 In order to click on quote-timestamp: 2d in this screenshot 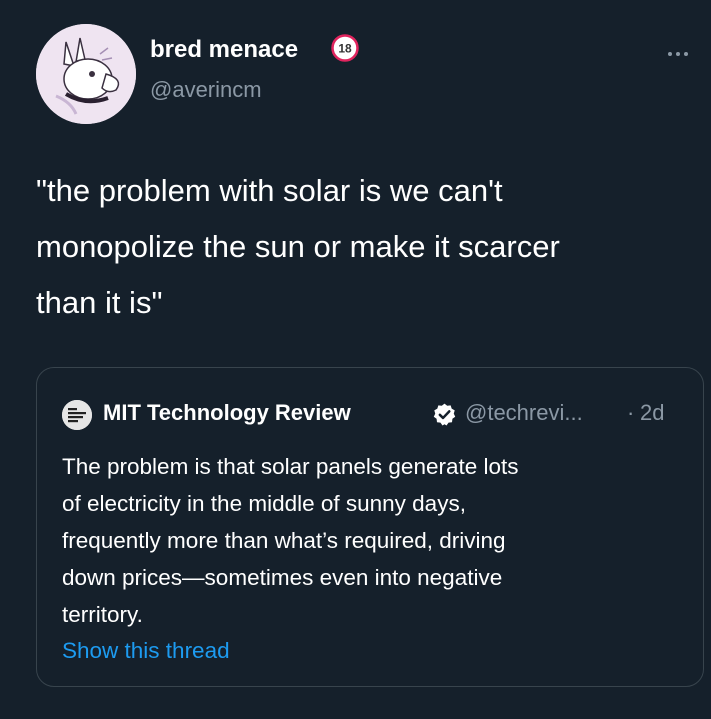, I will do `click(652, 413)`.